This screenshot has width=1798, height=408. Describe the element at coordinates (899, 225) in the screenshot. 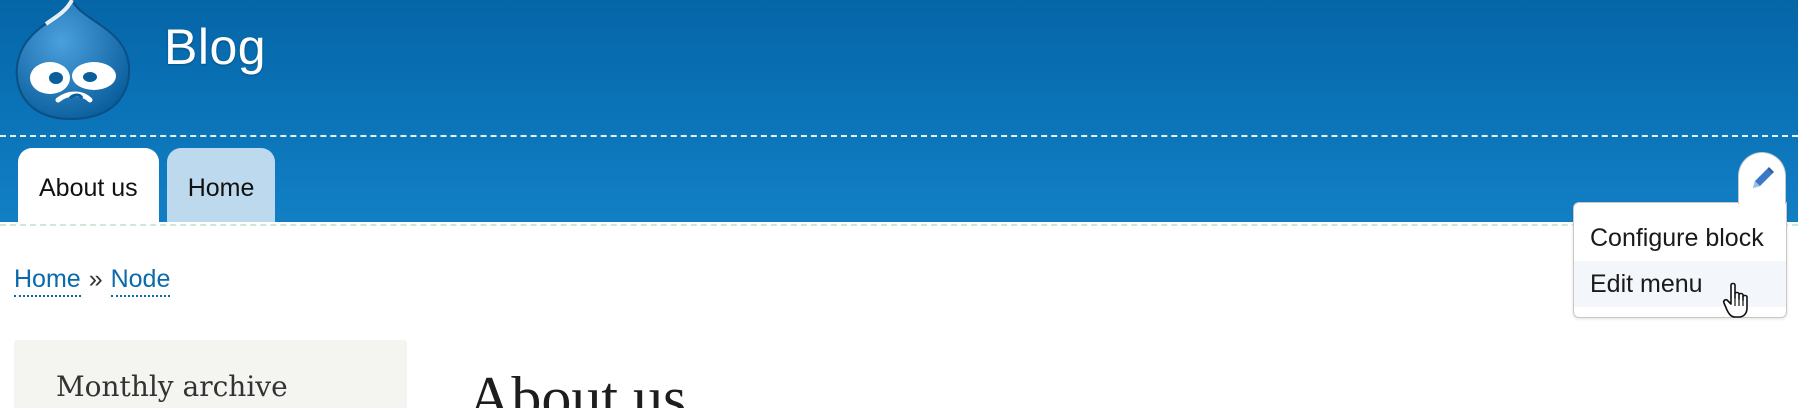

I see `content-divider` at that location.